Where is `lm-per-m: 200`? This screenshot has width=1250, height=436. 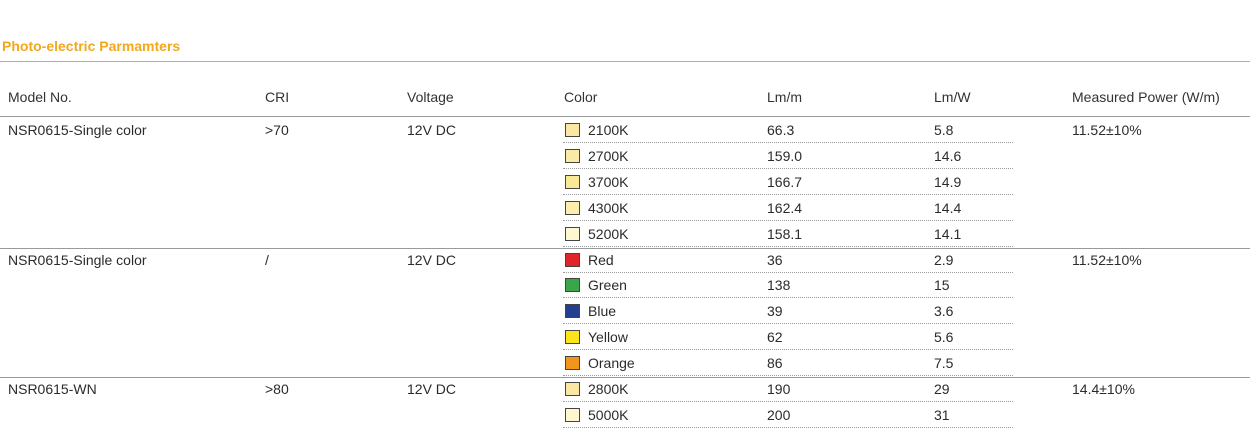 lm-per-m: 200 is located at coordinates (779, 414).